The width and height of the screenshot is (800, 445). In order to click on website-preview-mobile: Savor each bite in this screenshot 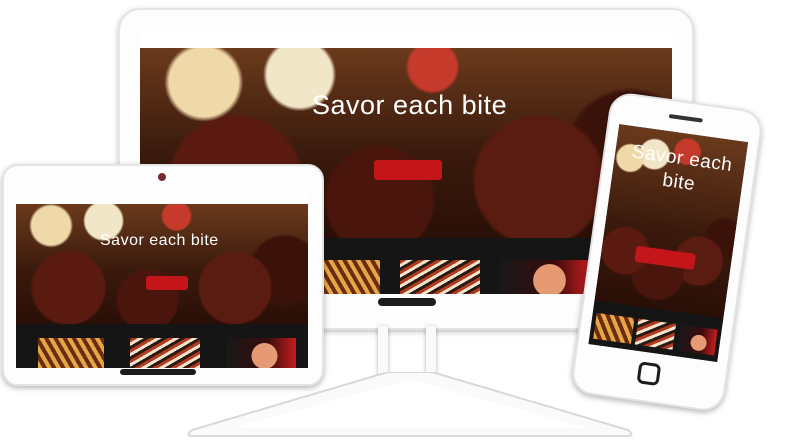, I will do `click(668, 243)`.